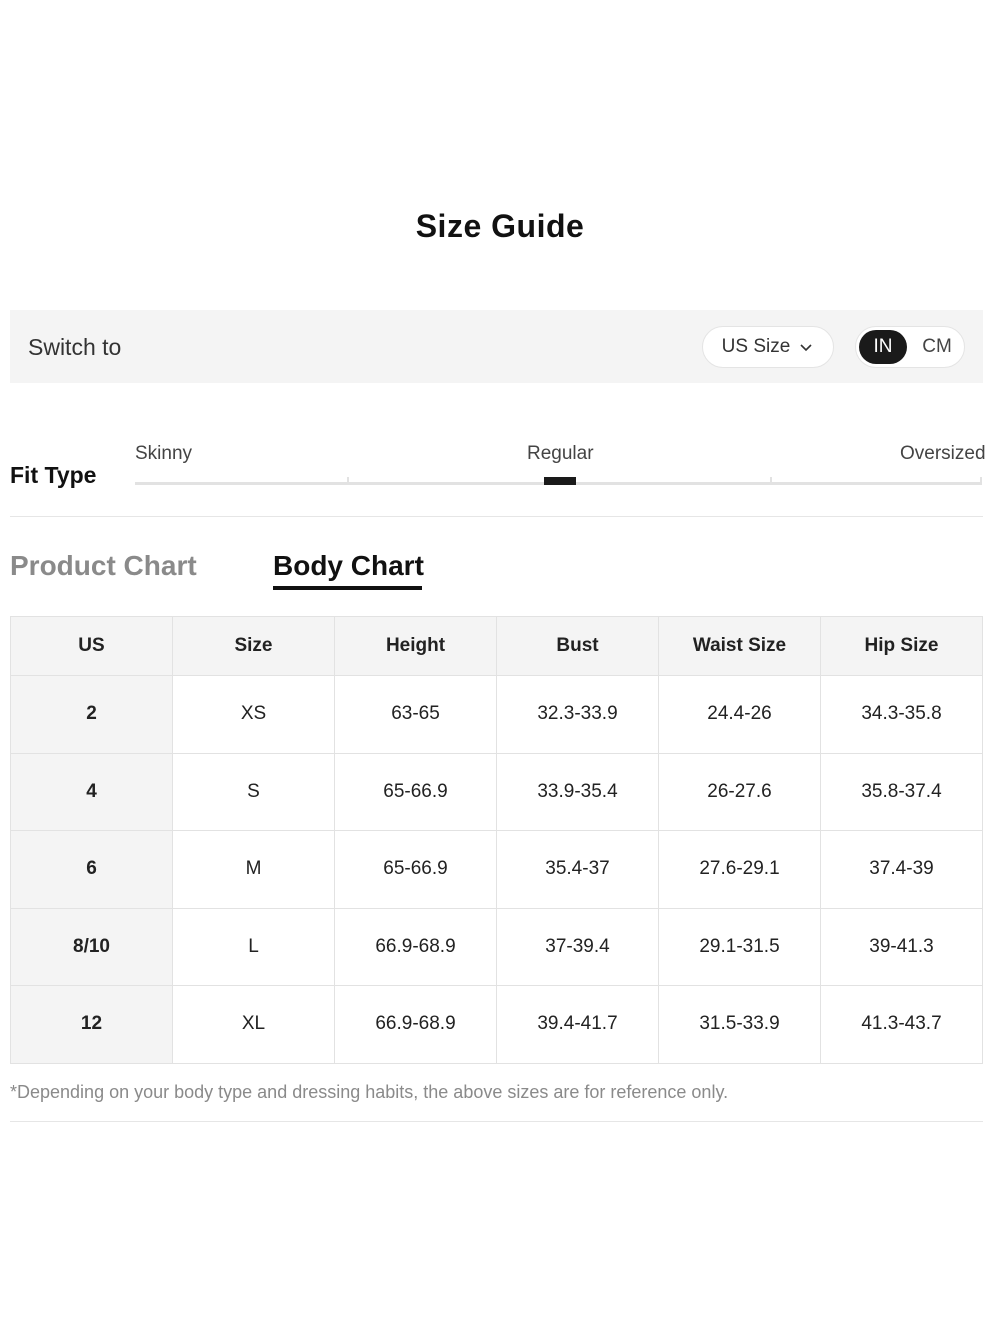  I want to click on chevron-down-icon, so click(806, 348).